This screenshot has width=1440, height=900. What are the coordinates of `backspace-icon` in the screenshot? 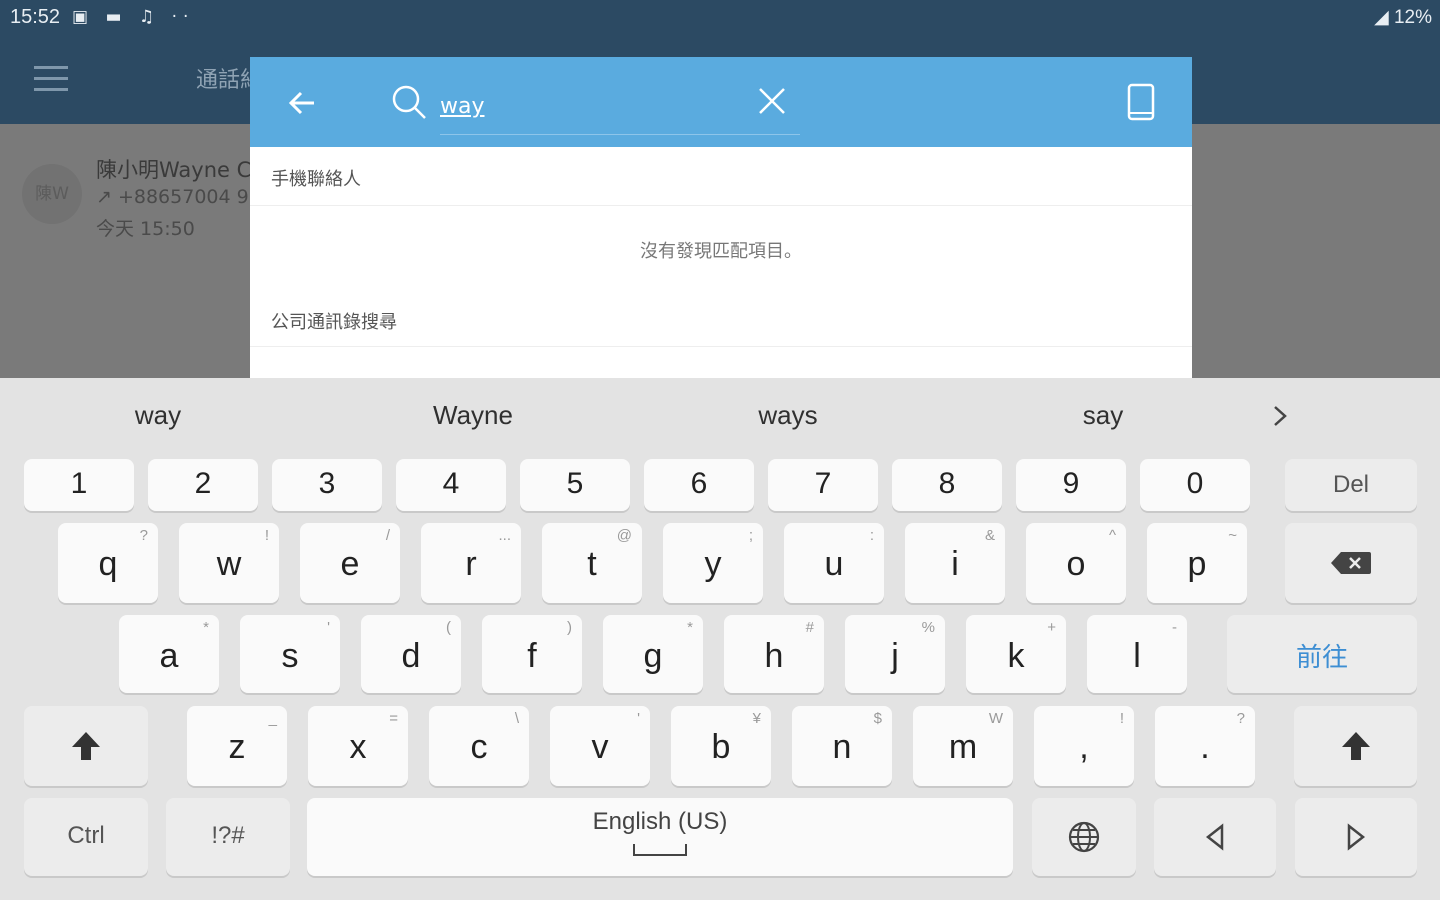 It's located at (1351, 563).